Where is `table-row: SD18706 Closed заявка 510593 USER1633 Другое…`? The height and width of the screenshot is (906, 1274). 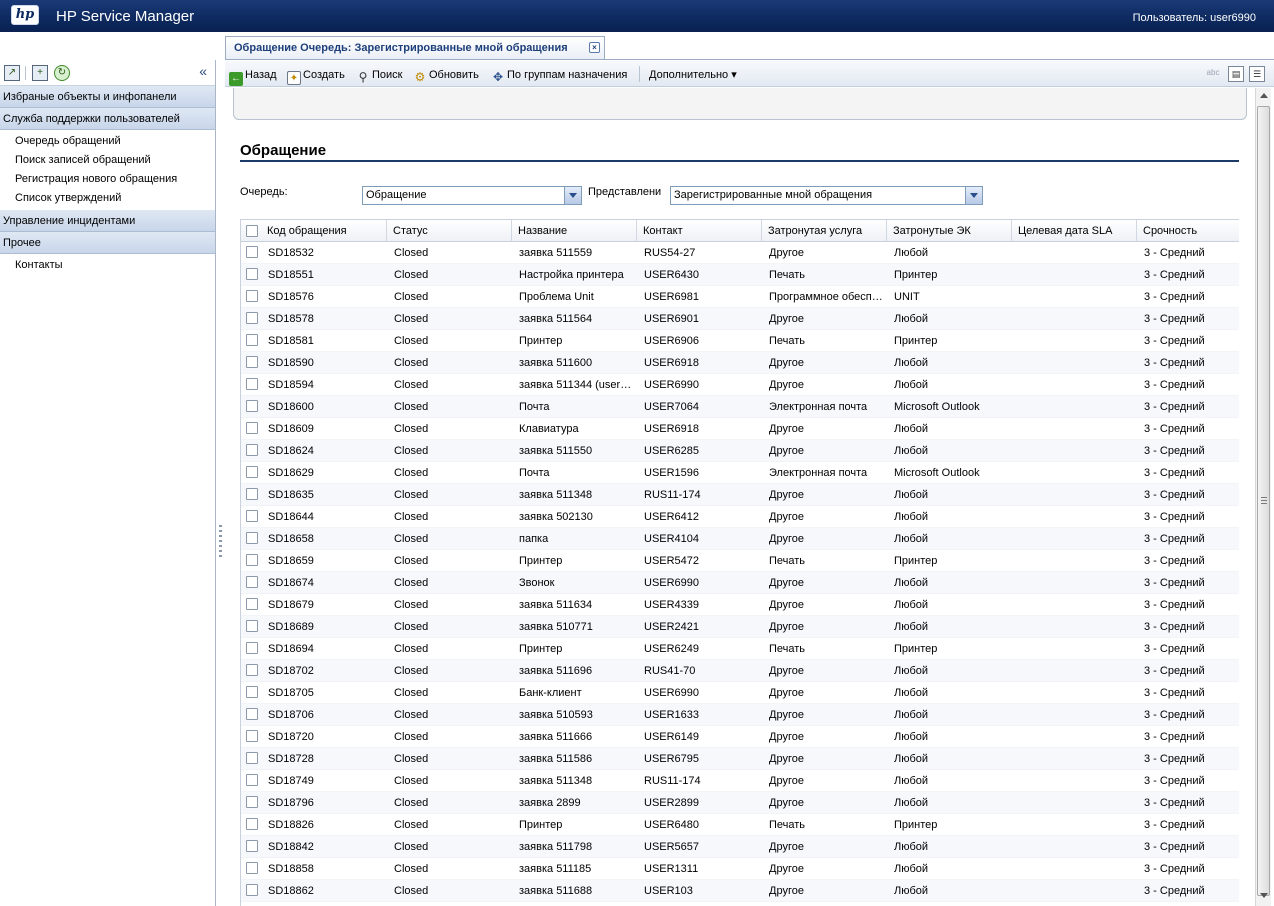
table-row: SD18706 Closed заявка 510593 USER1633 Другое… is located at coordinates (740, 715).